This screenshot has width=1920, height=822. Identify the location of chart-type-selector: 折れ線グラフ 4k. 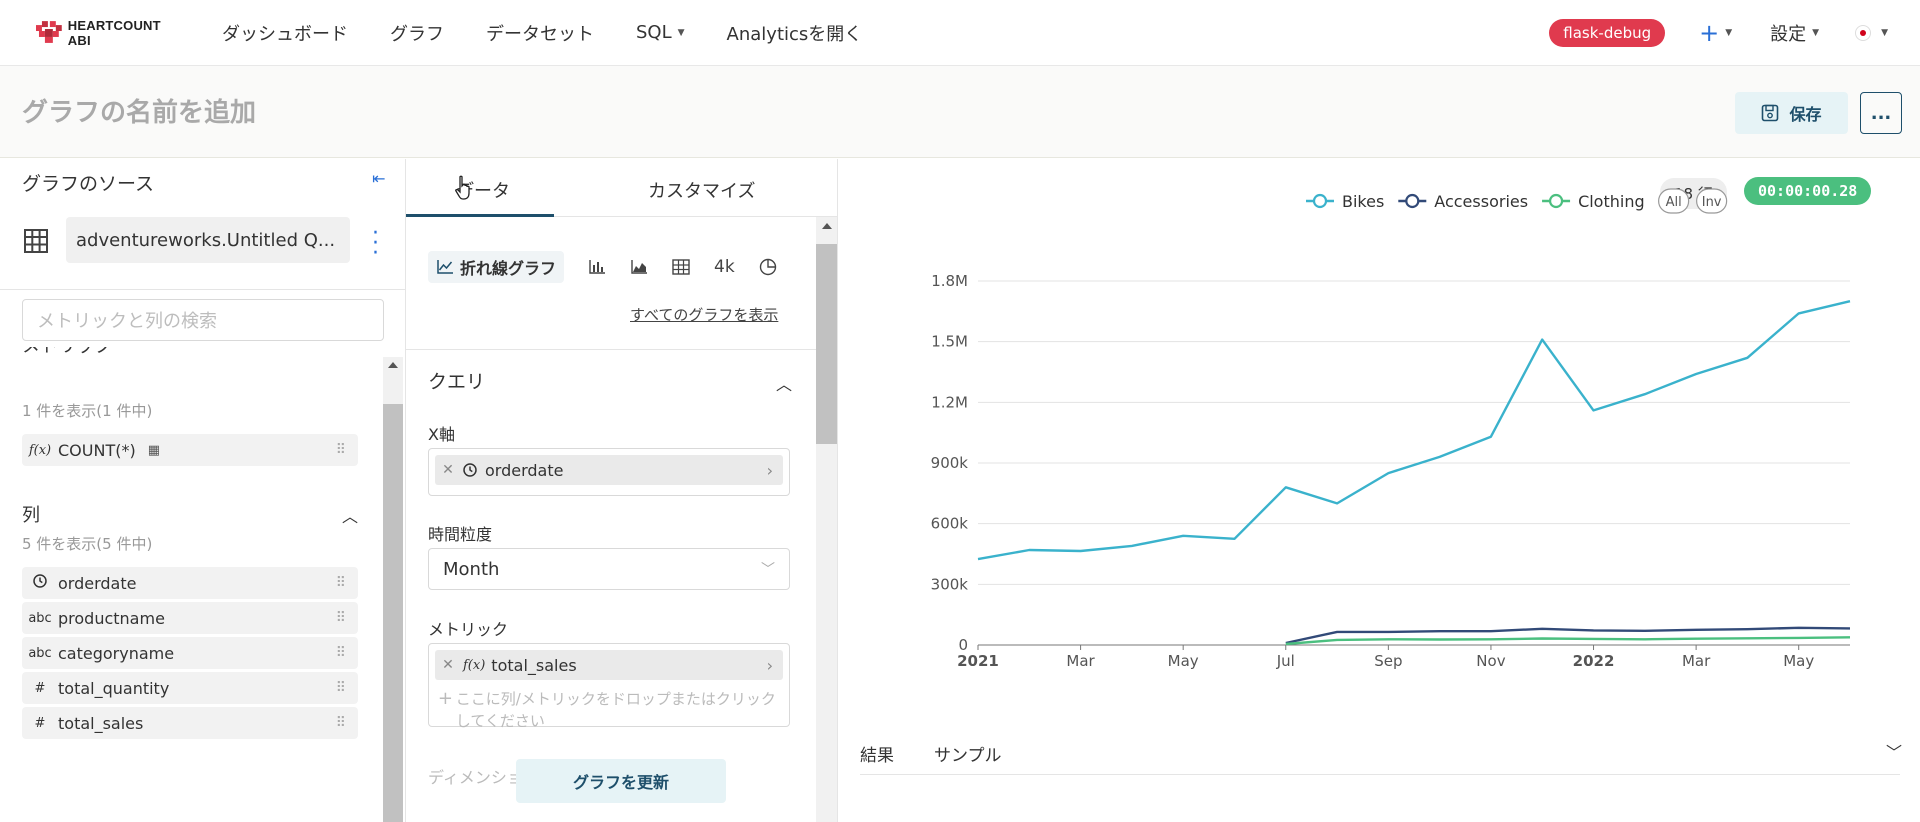
(602, 267).